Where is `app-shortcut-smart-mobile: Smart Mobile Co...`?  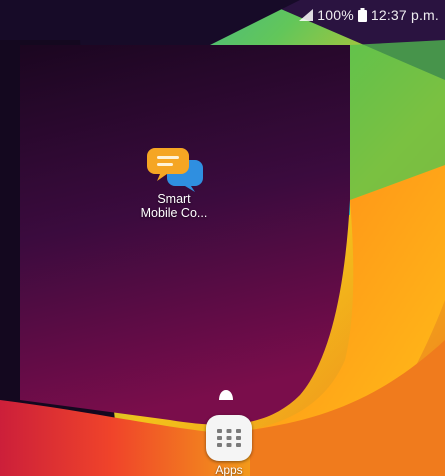
app-shortcut-smart-mobile: Smart Mobile Co... is located at coordinates (174, 183).